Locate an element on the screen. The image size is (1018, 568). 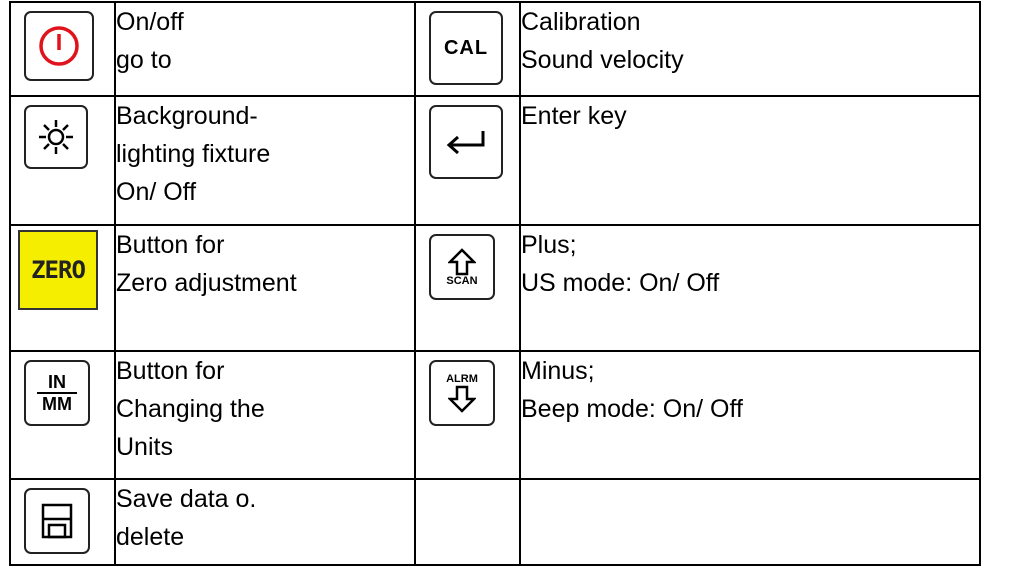
description-line: On/off is located at coordinates (150, 22).